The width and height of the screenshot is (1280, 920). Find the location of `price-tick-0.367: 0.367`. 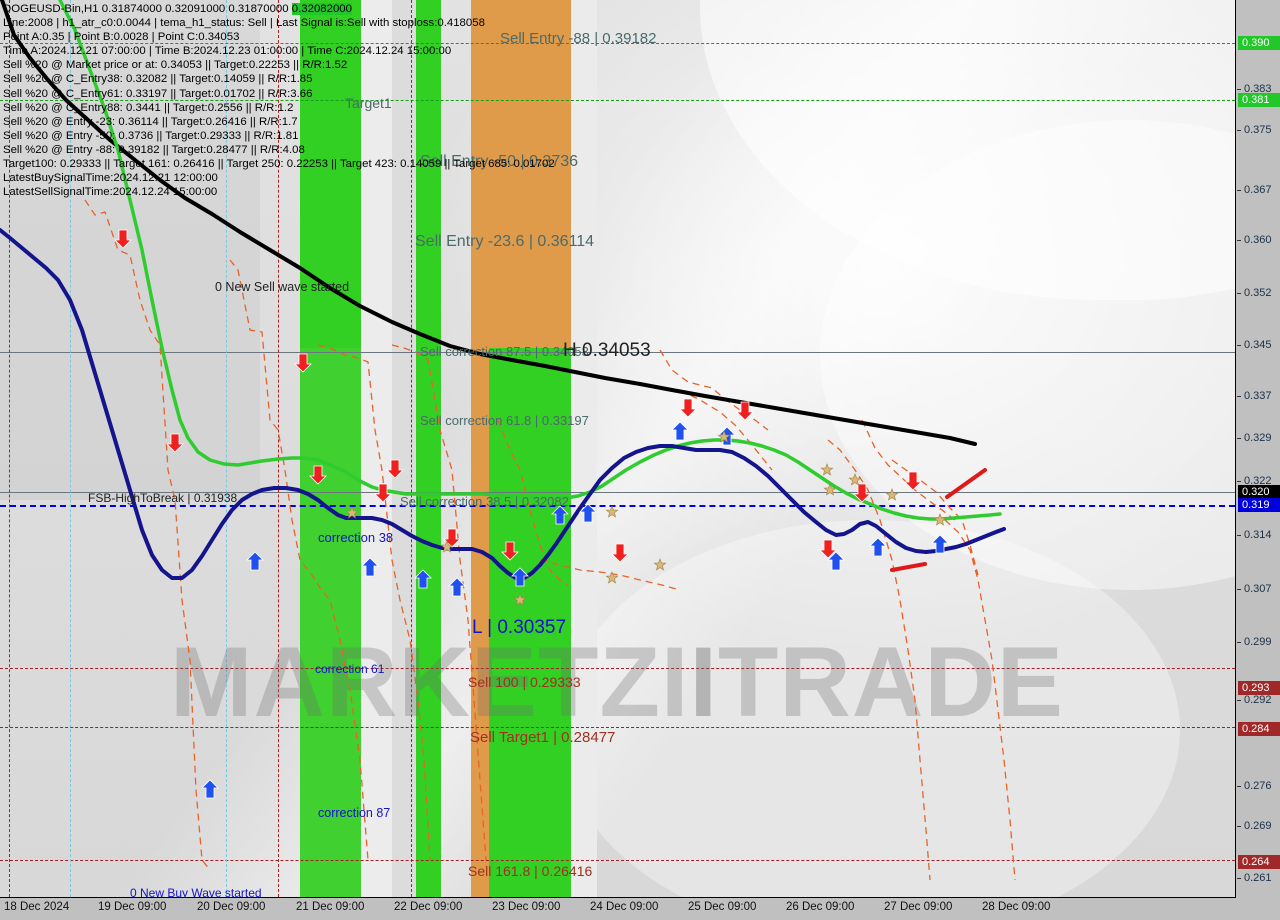

price-tick-0.367: 0.367 is located at coordinates (1258, 190).